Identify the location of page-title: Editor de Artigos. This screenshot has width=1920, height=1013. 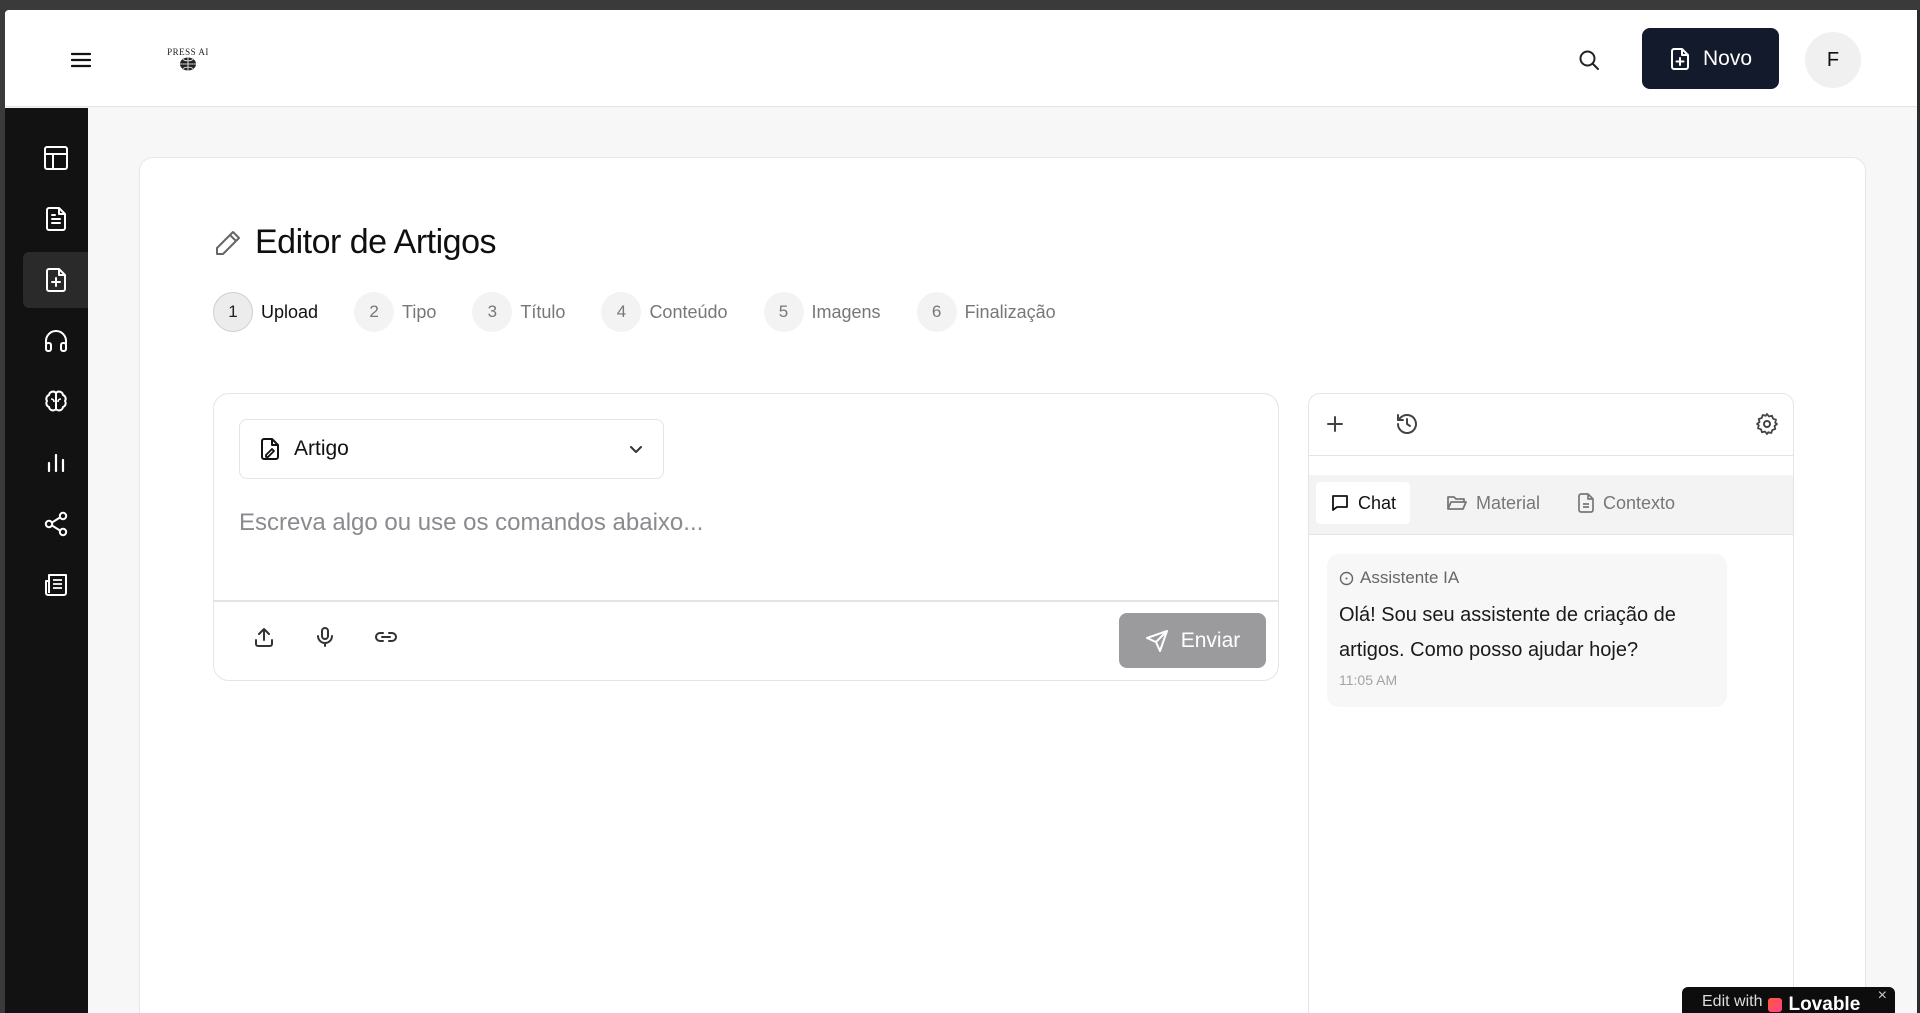
(375, 242).